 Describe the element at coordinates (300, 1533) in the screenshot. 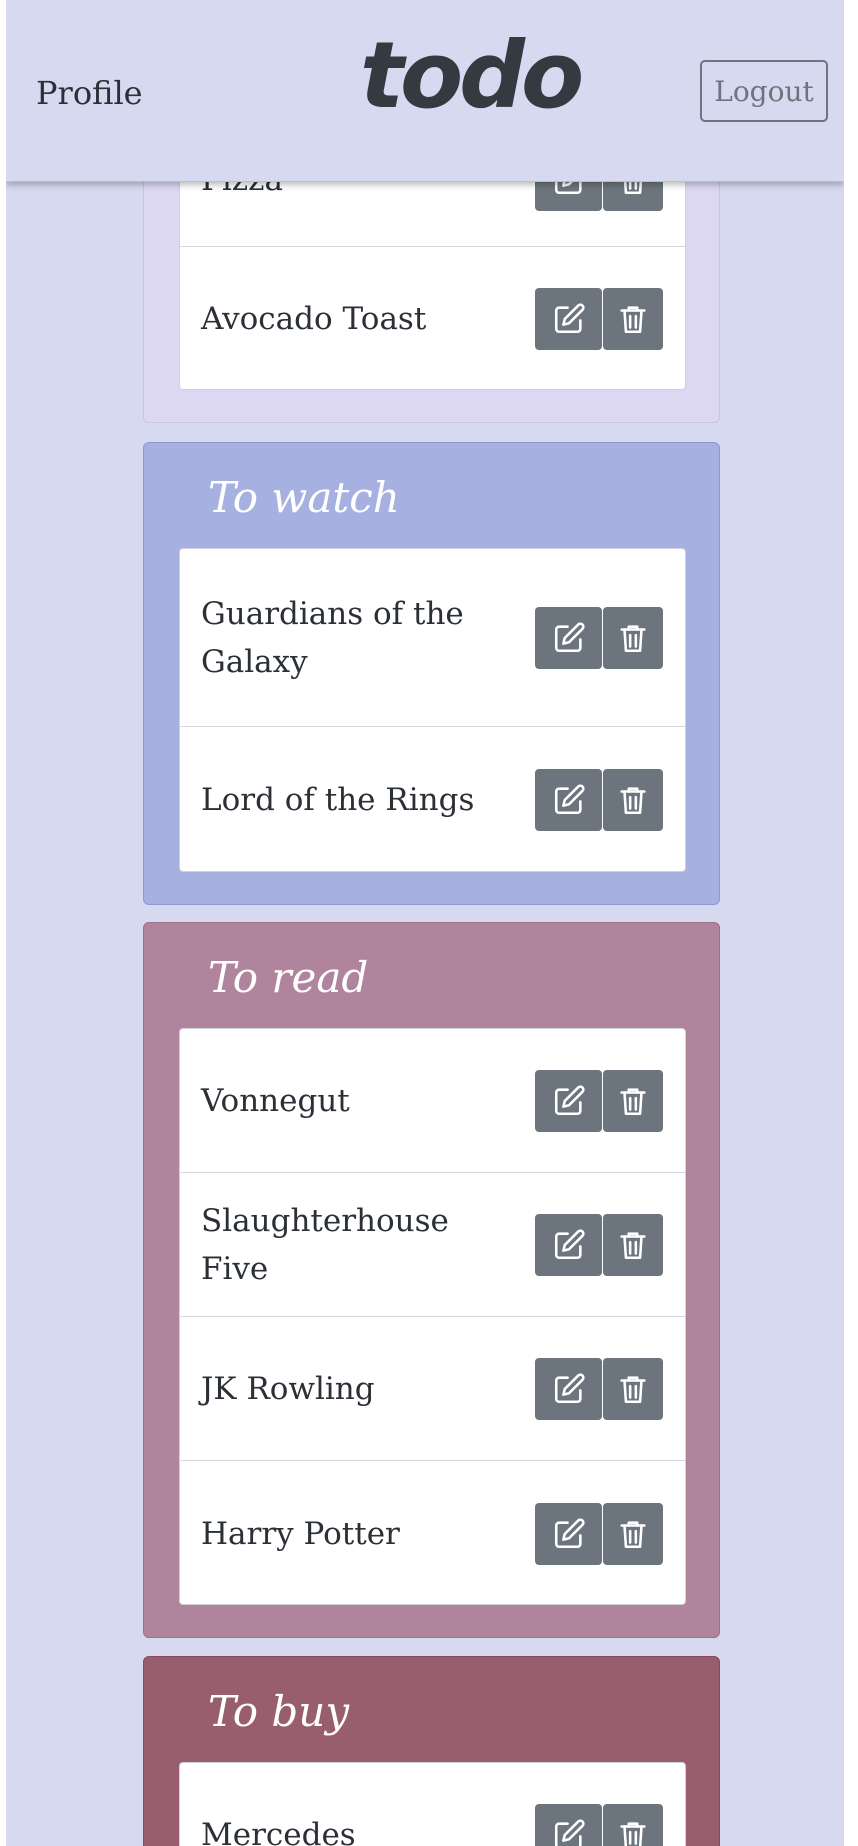

I see `item-label: Harry Potter` at that location.